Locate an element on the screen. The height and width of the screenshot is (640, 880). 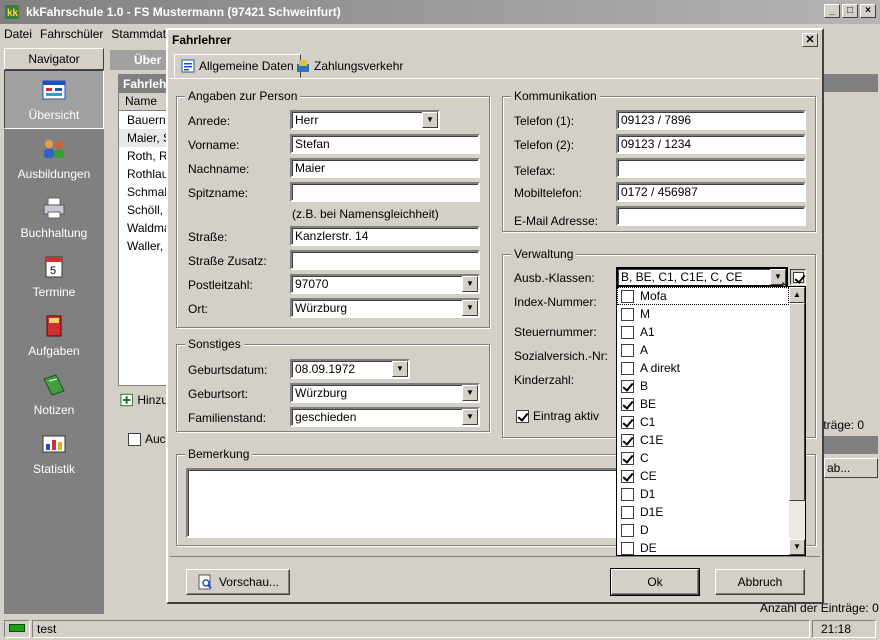
close-icon: ✕ is located at coordinates (810, 40).